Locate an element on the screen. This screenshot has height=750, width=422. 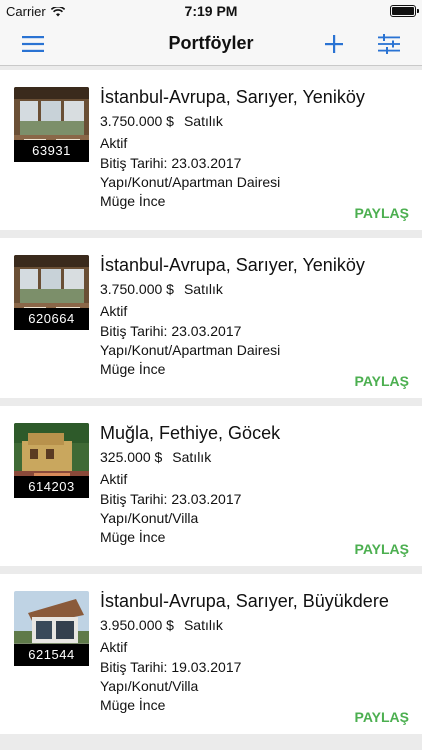
listing-id: 614203 is located at coordinates (51, 487).